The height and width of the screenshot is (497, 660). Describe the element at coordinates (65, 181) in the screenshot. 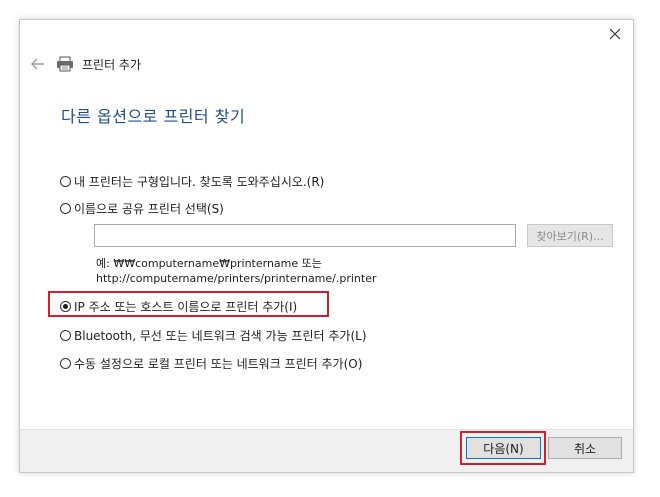

I see `radio-old-printer` at that location.